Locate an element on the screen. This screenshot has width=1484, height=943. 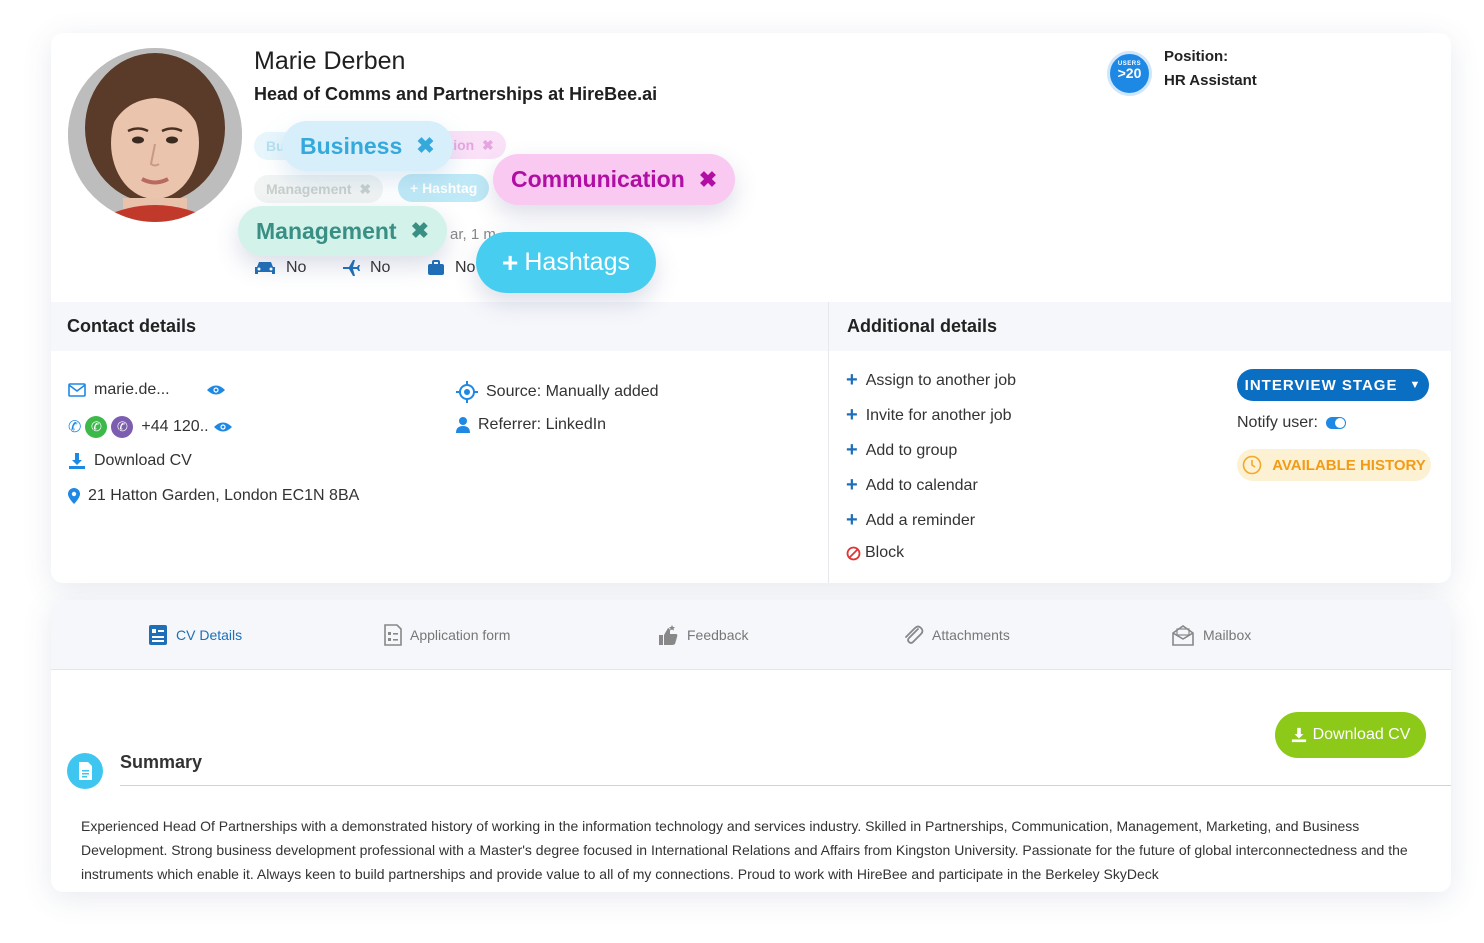
summary-divider is located at coordinates (785, 785).